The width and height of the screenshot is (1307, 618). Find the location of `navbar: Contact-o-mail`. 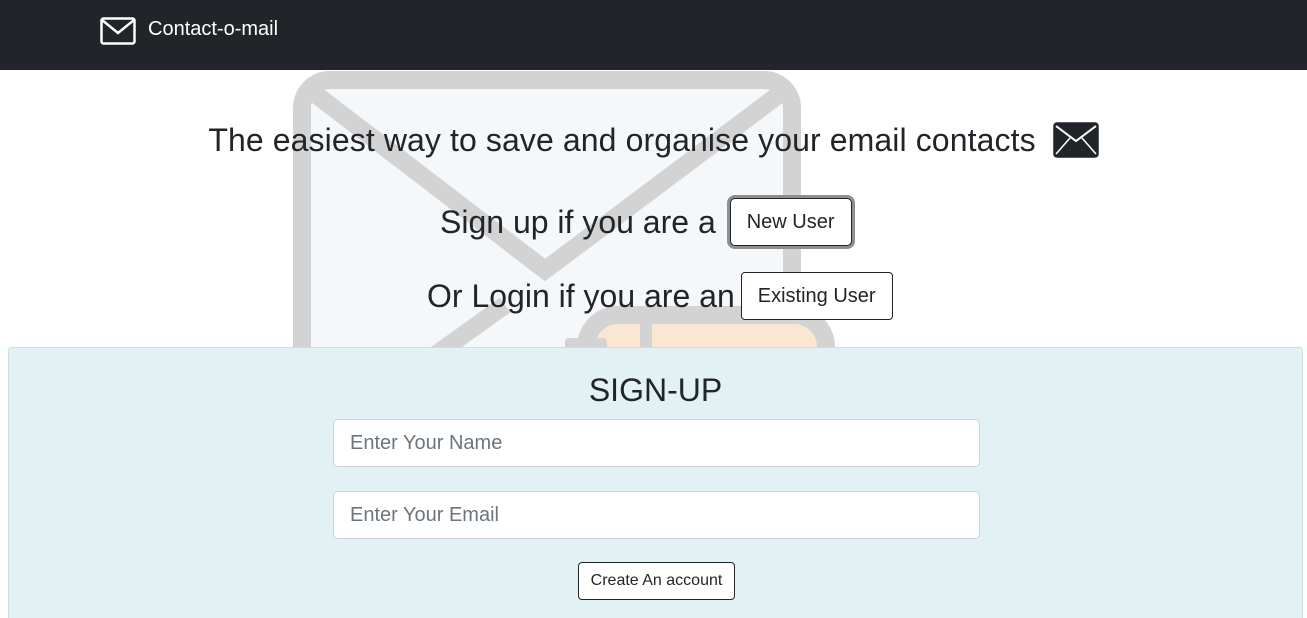

navbar: Contact-o-mail is located at coordinates (653, 35).